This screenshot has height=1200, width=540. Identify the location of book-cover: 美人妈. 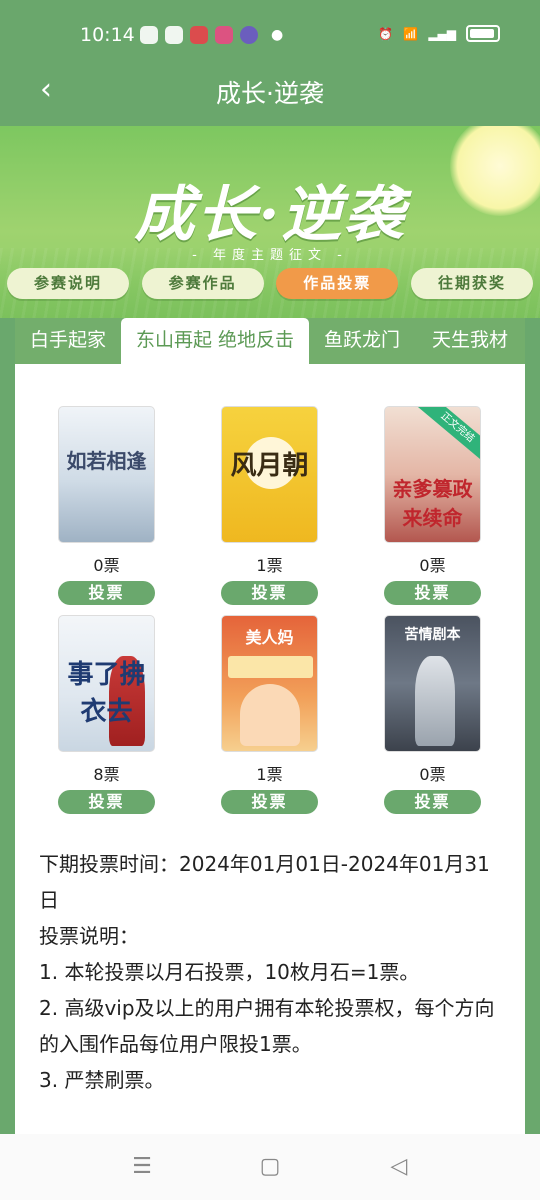
(269, 683).